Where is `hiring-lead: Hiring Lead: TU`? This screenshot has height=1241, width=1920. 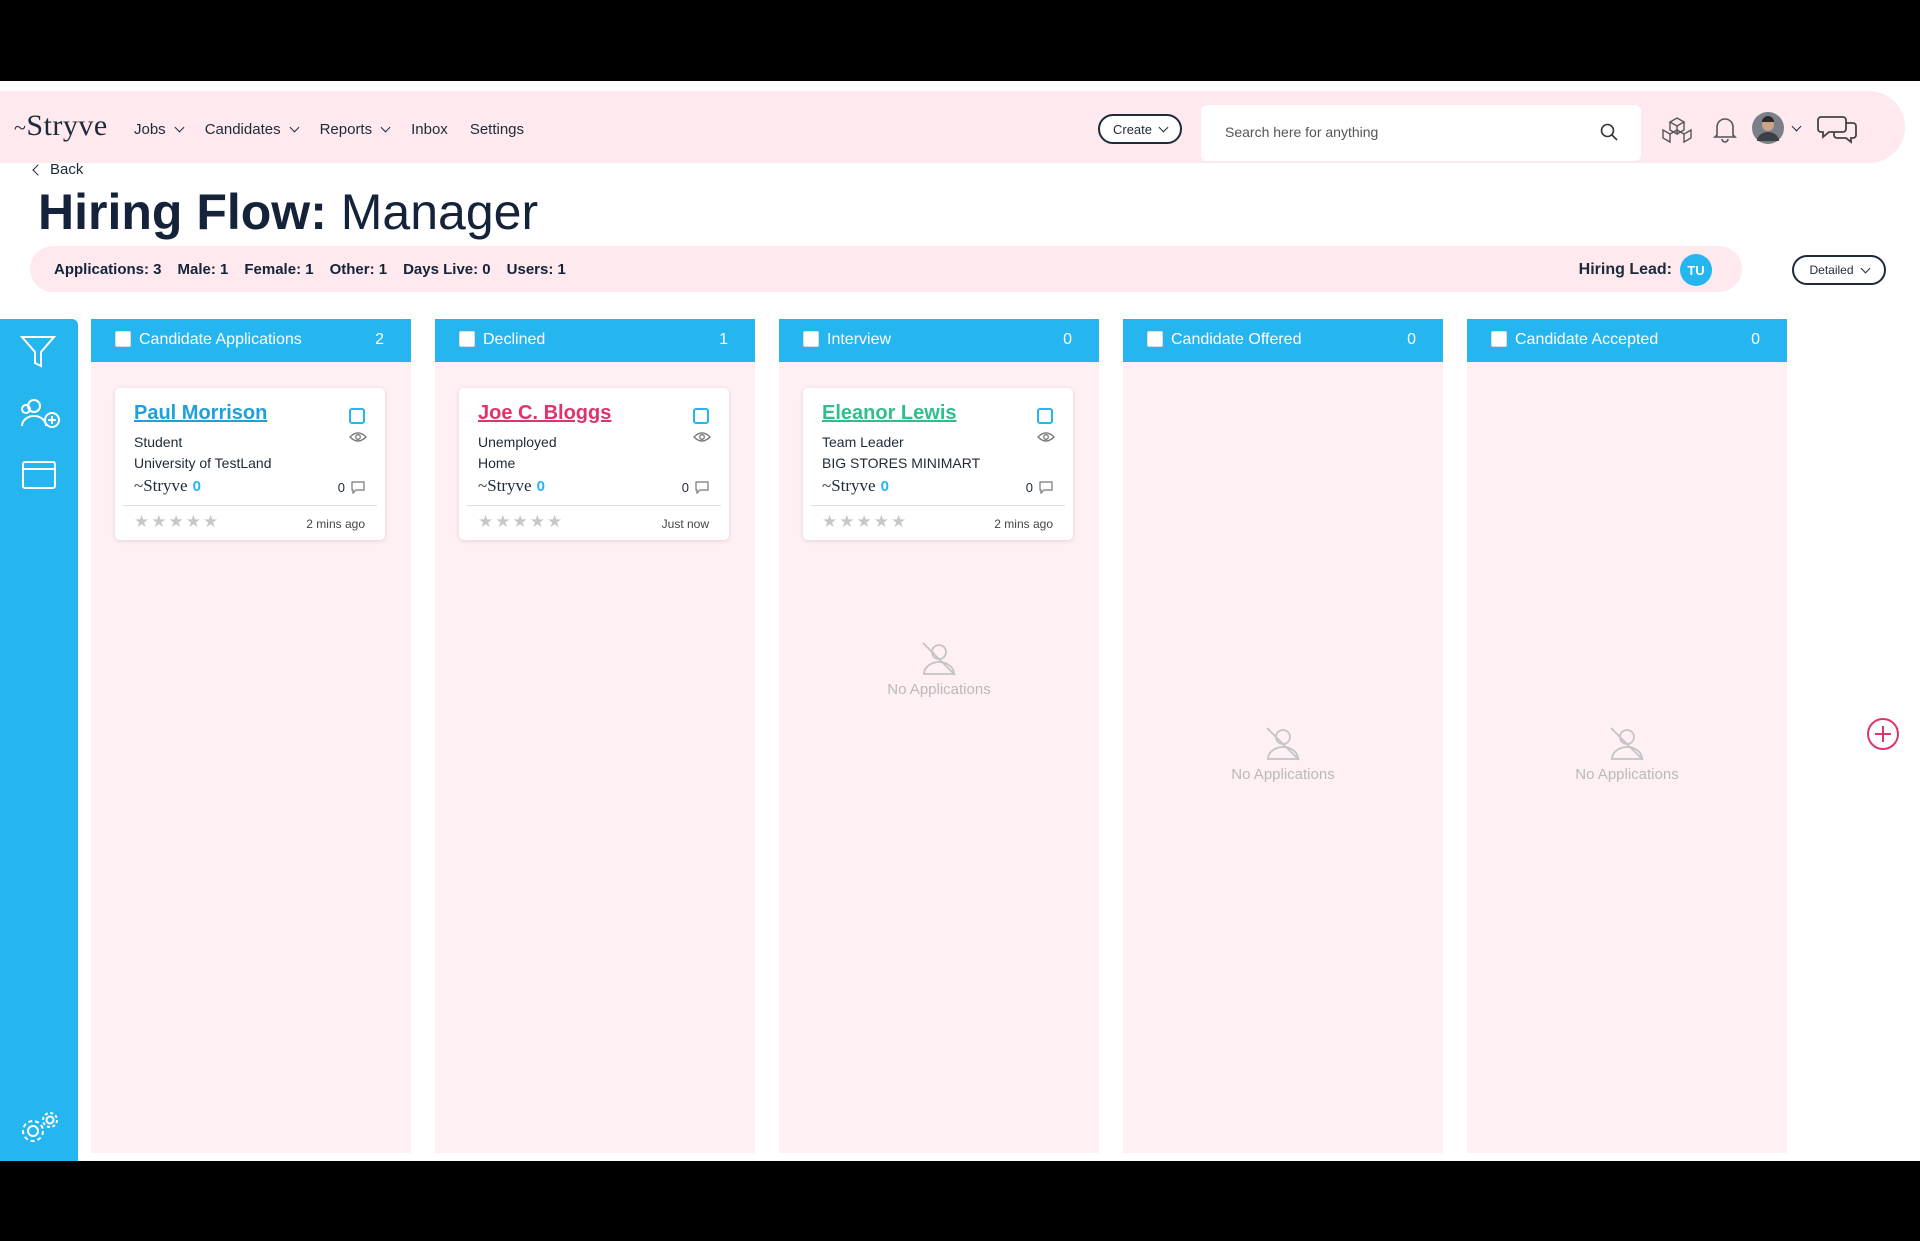
hiring-lead: Hiring Lead: TU is located at coordinates (1645, 270).